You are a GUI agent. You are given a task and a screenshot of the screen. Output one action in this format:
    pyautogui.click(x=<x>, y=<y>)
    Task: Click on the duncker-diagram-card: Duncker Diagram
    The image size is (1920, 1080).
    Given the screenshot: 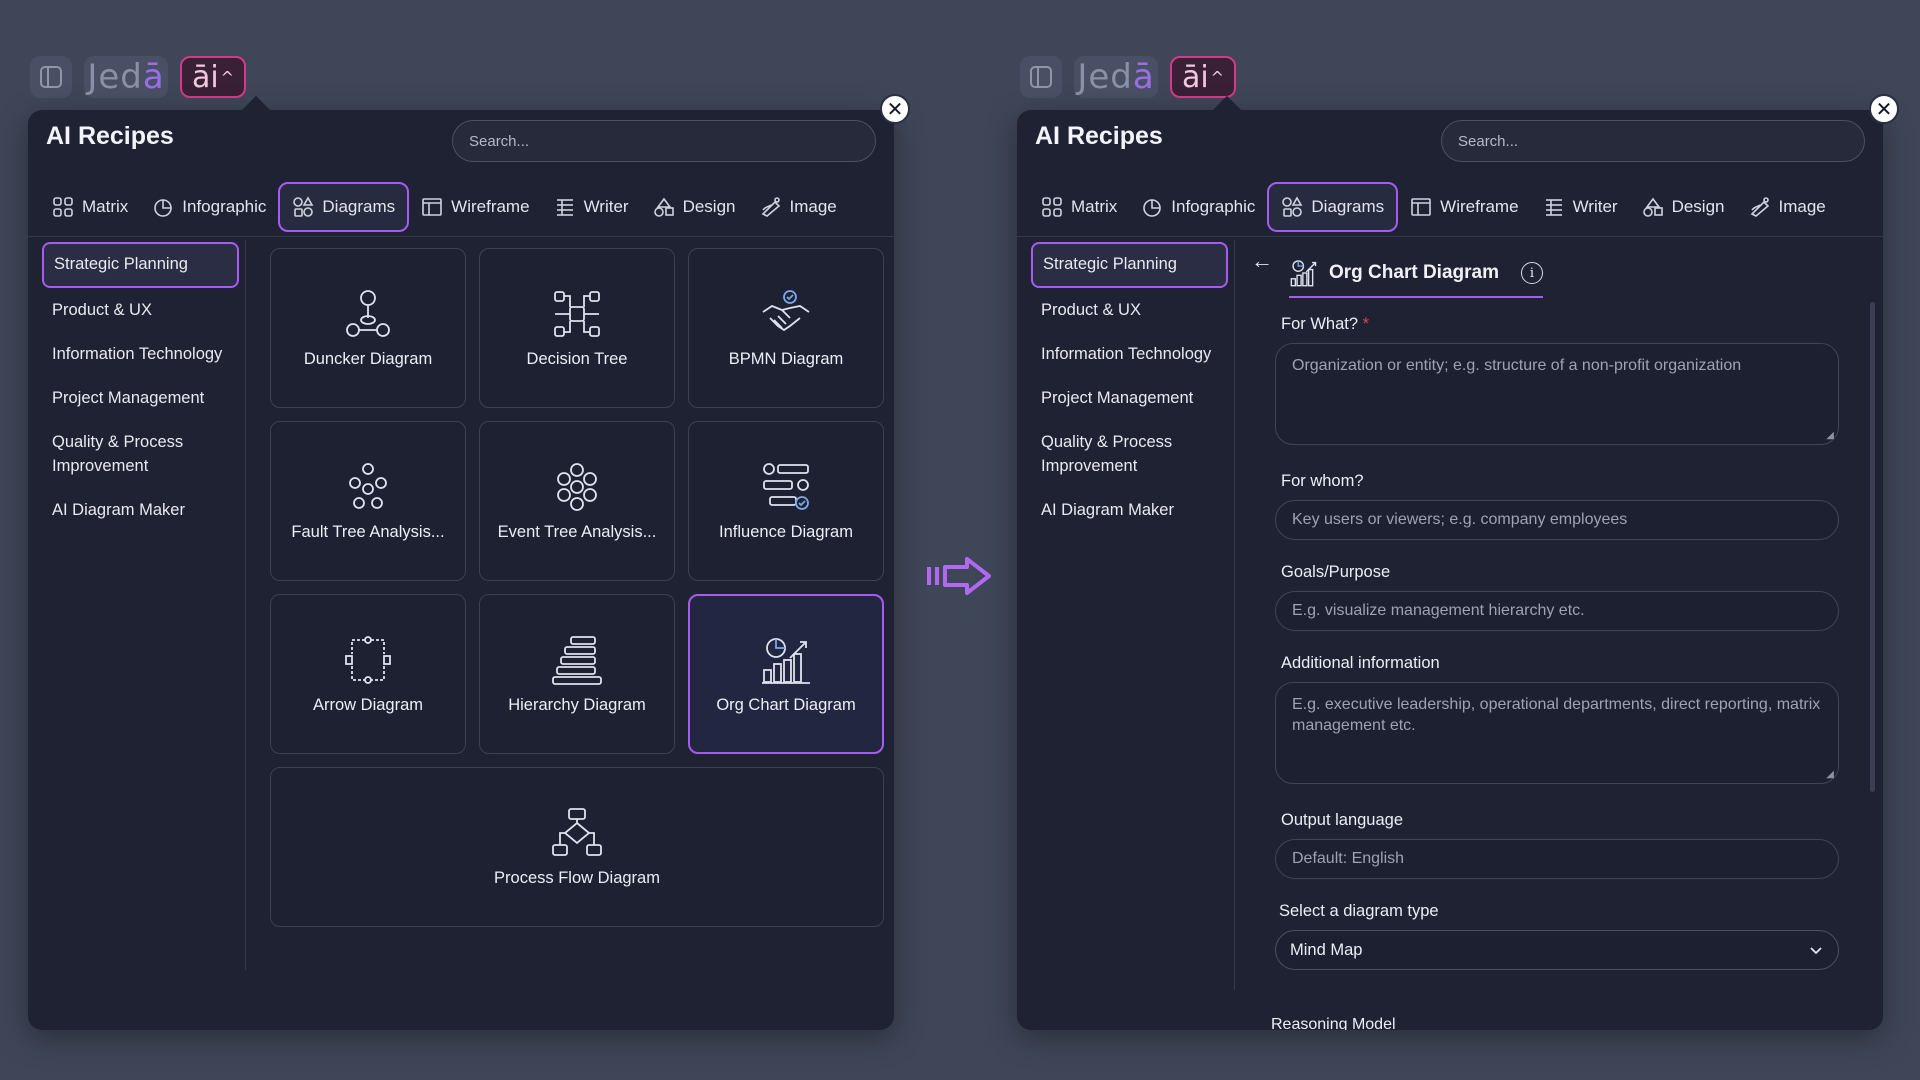 What is the action you would take?
    pyautogui.click(x=368, y=328)
    